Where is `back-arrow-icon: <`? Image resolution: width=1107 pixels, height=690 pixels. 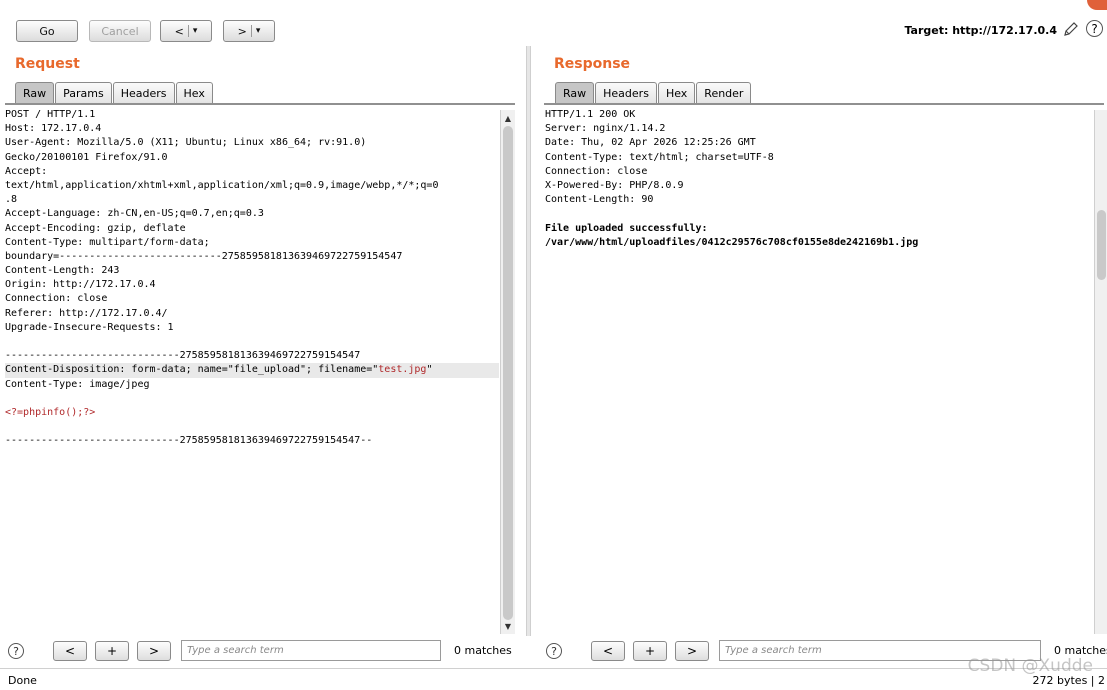
back-arrow-icon: < is located at coordinates (179, 31).